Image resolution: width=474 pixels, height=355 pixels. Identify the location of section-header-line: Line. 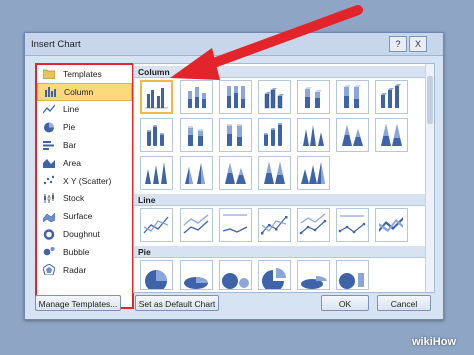
(280, 200).